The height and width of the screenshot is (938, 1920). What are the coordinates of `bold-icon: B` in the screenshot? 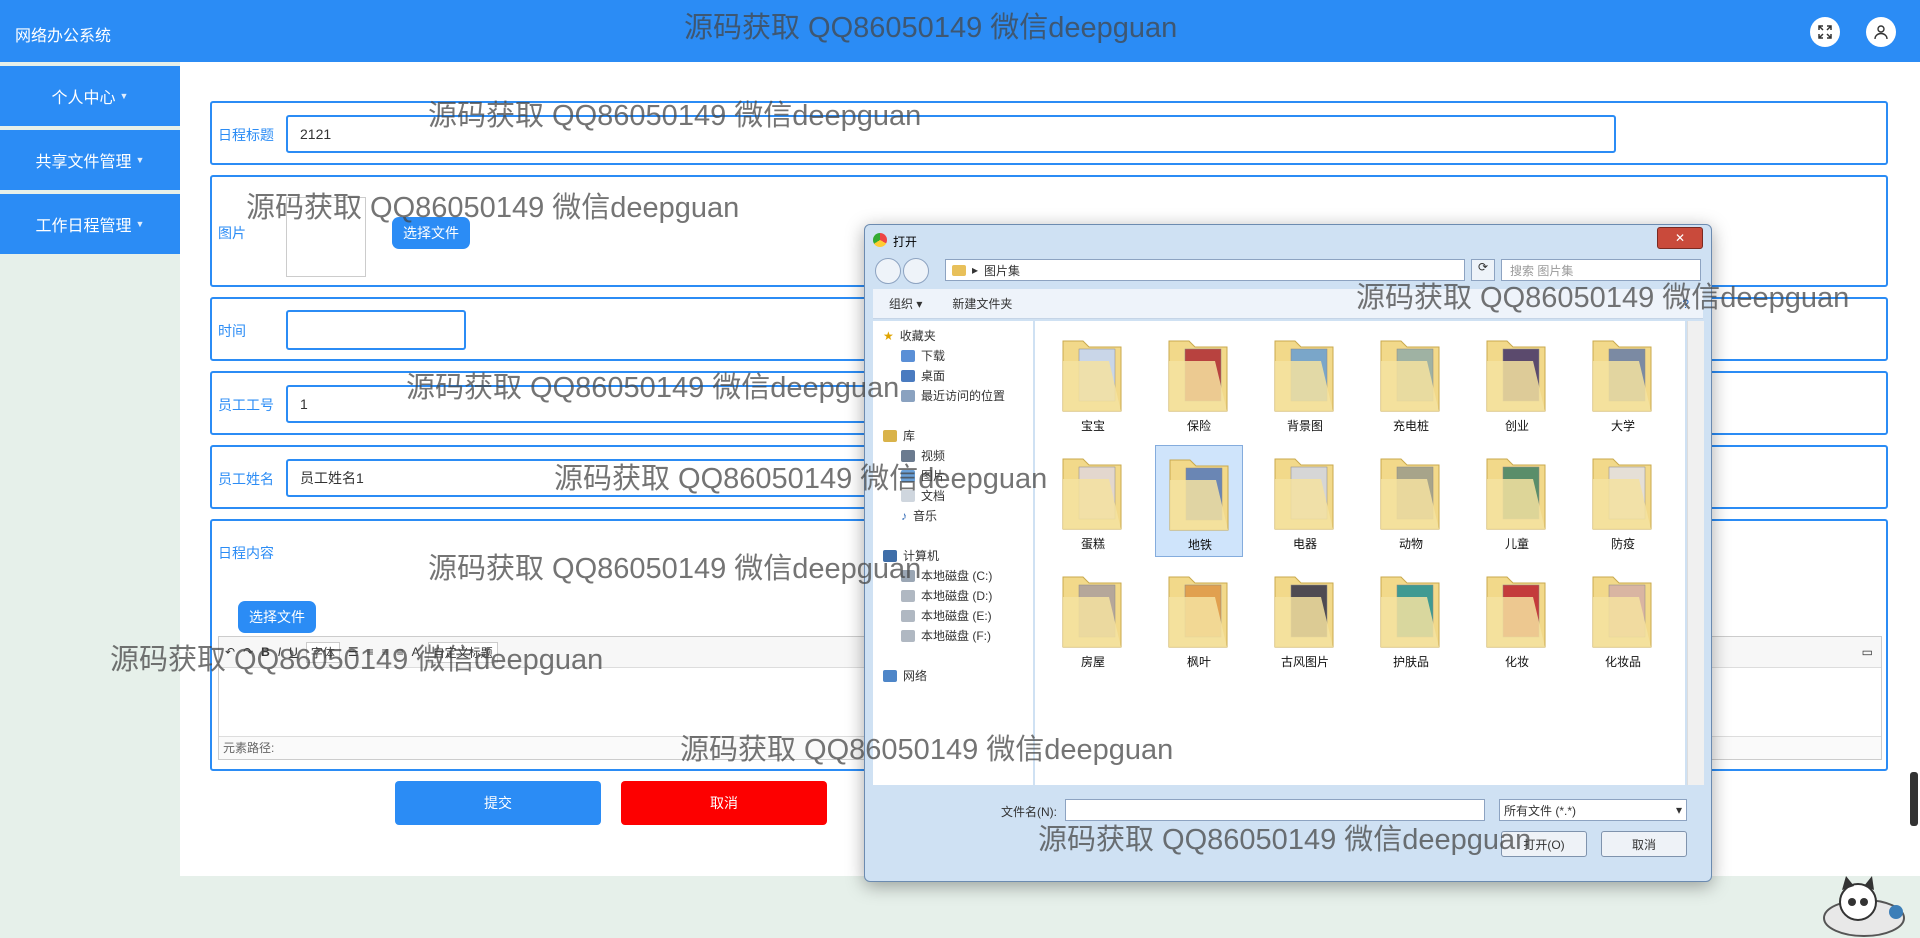 It's located at (265, 652).